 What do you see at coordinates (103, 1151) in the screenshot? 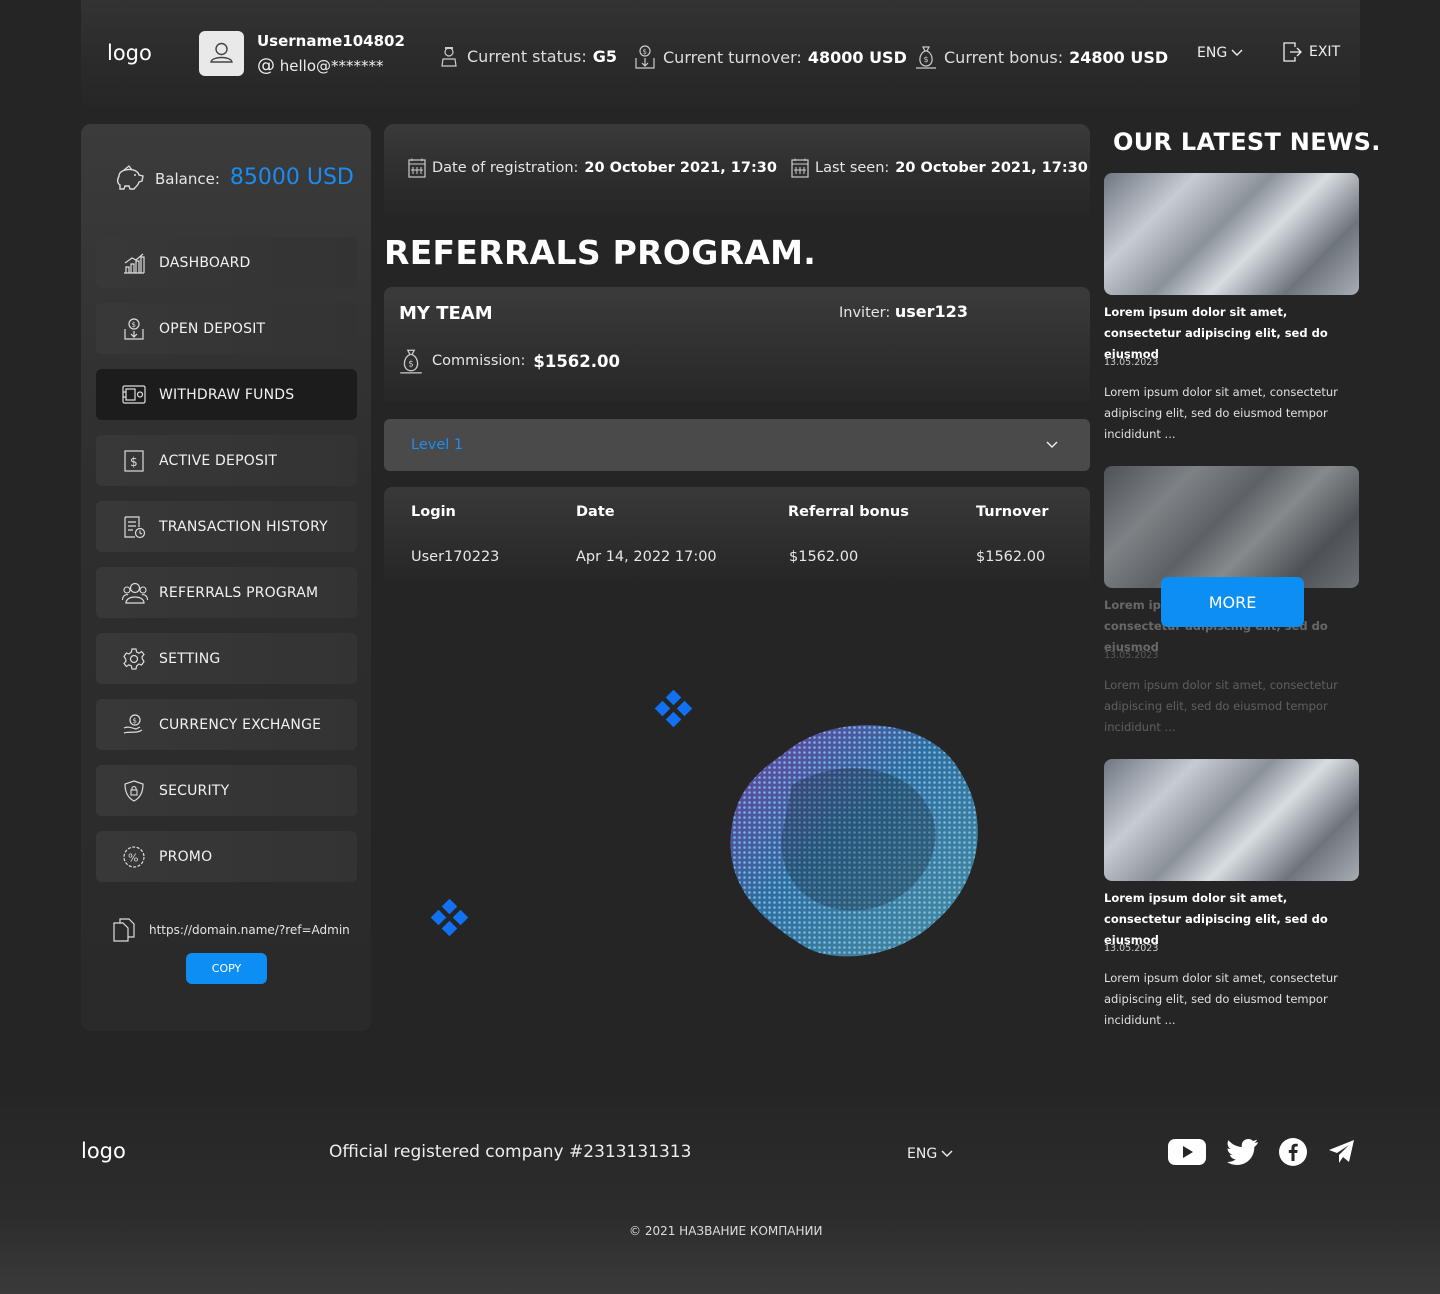
I see `footer-logo: logo` at bounding box center [103, 1151].